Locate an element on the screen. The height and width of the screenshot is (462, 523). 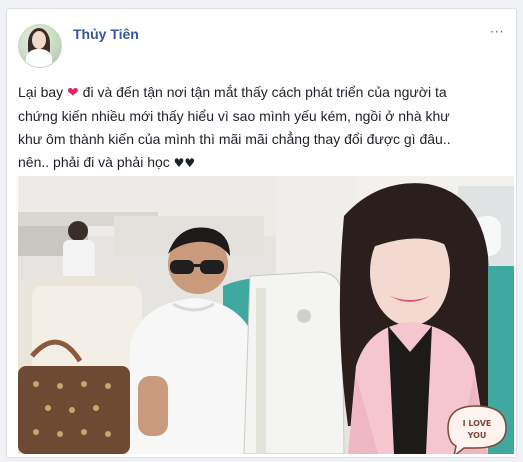
author-avatar is located at coordinates (40, 46).